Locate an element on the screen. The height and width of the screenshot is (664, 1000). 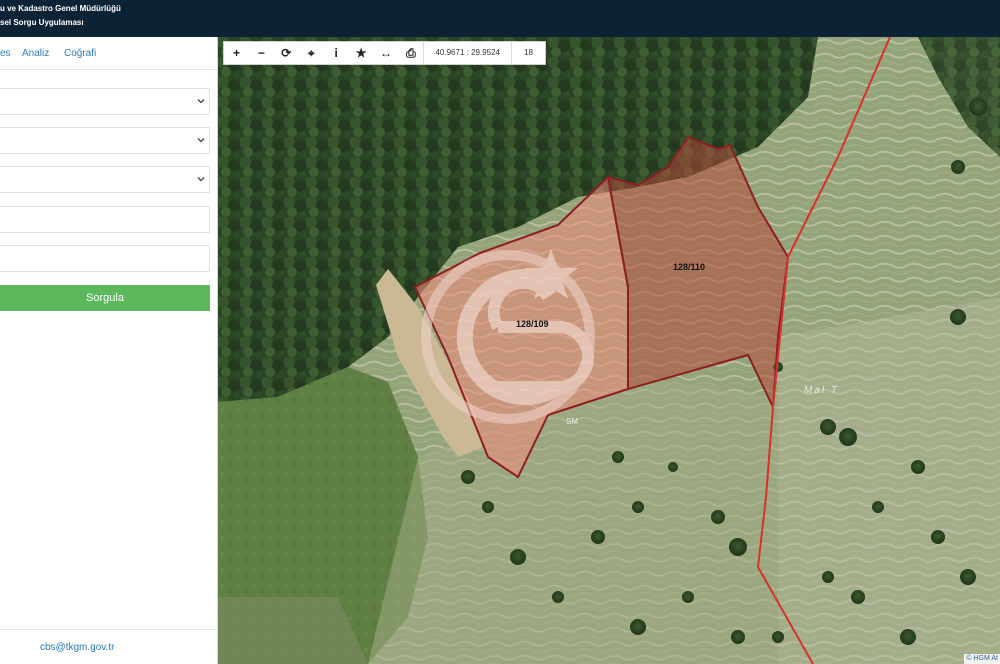
print-icon: ⎙ is located at coordinates (410, 53).